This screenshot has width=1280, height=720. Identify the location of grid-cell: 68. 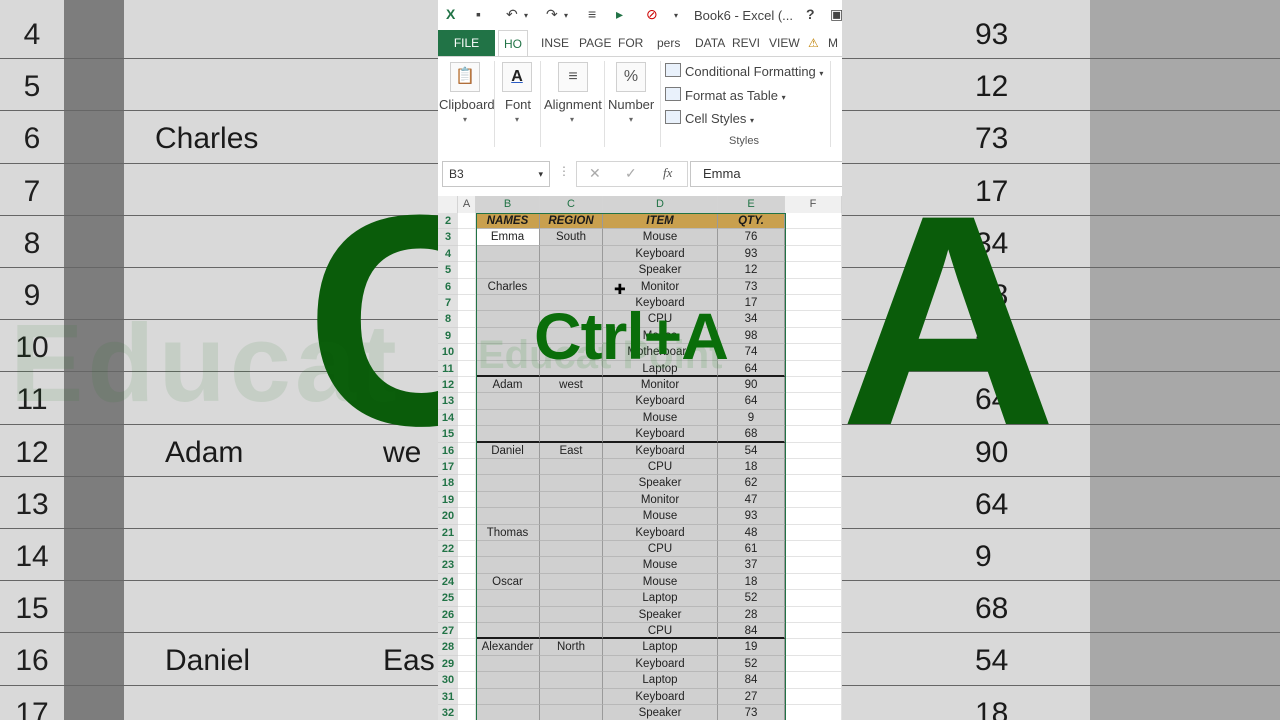
(751, 434).